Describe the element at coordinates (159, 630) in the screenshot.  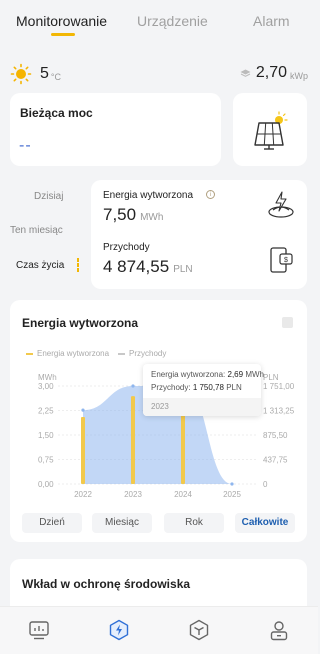
I see `bottom-nav` at that location.